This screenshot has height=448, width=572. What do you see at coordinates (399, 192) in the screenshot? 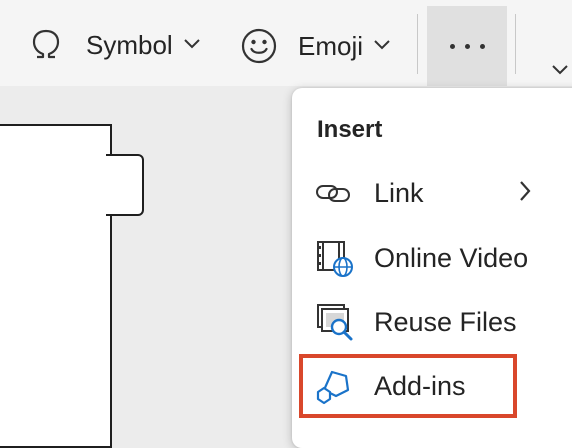
I see `menu-item-label: Link` at bounding box center [399, 192].